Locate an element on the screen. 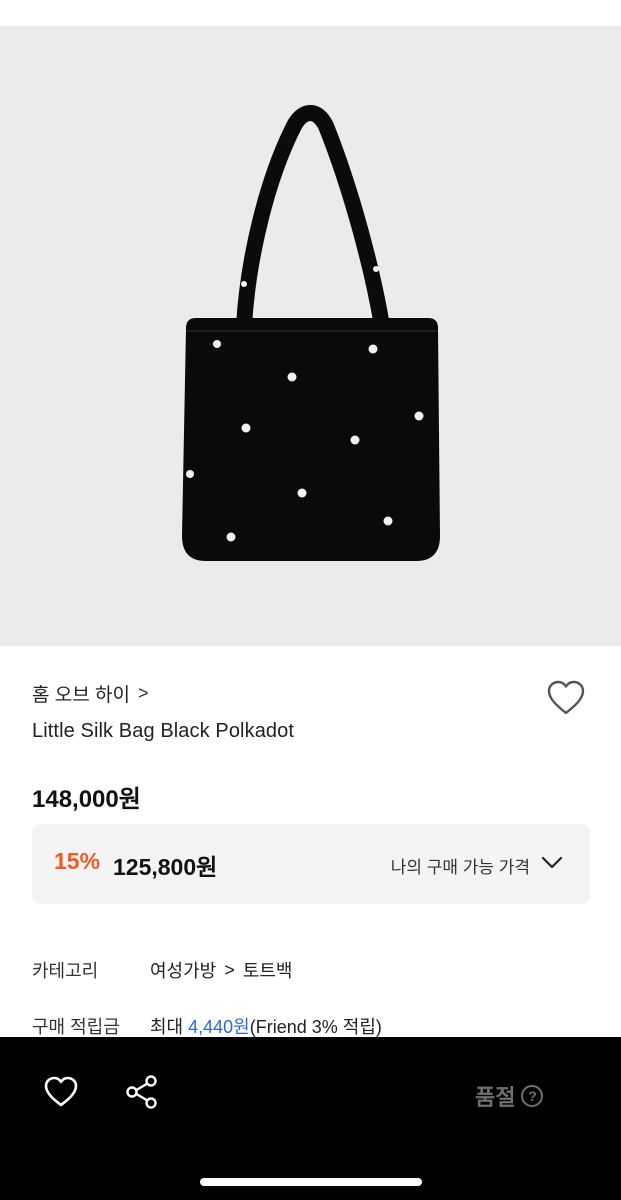 The image size is (621, 1200). bottom-action-bar is located at coordinates (310, 1118).